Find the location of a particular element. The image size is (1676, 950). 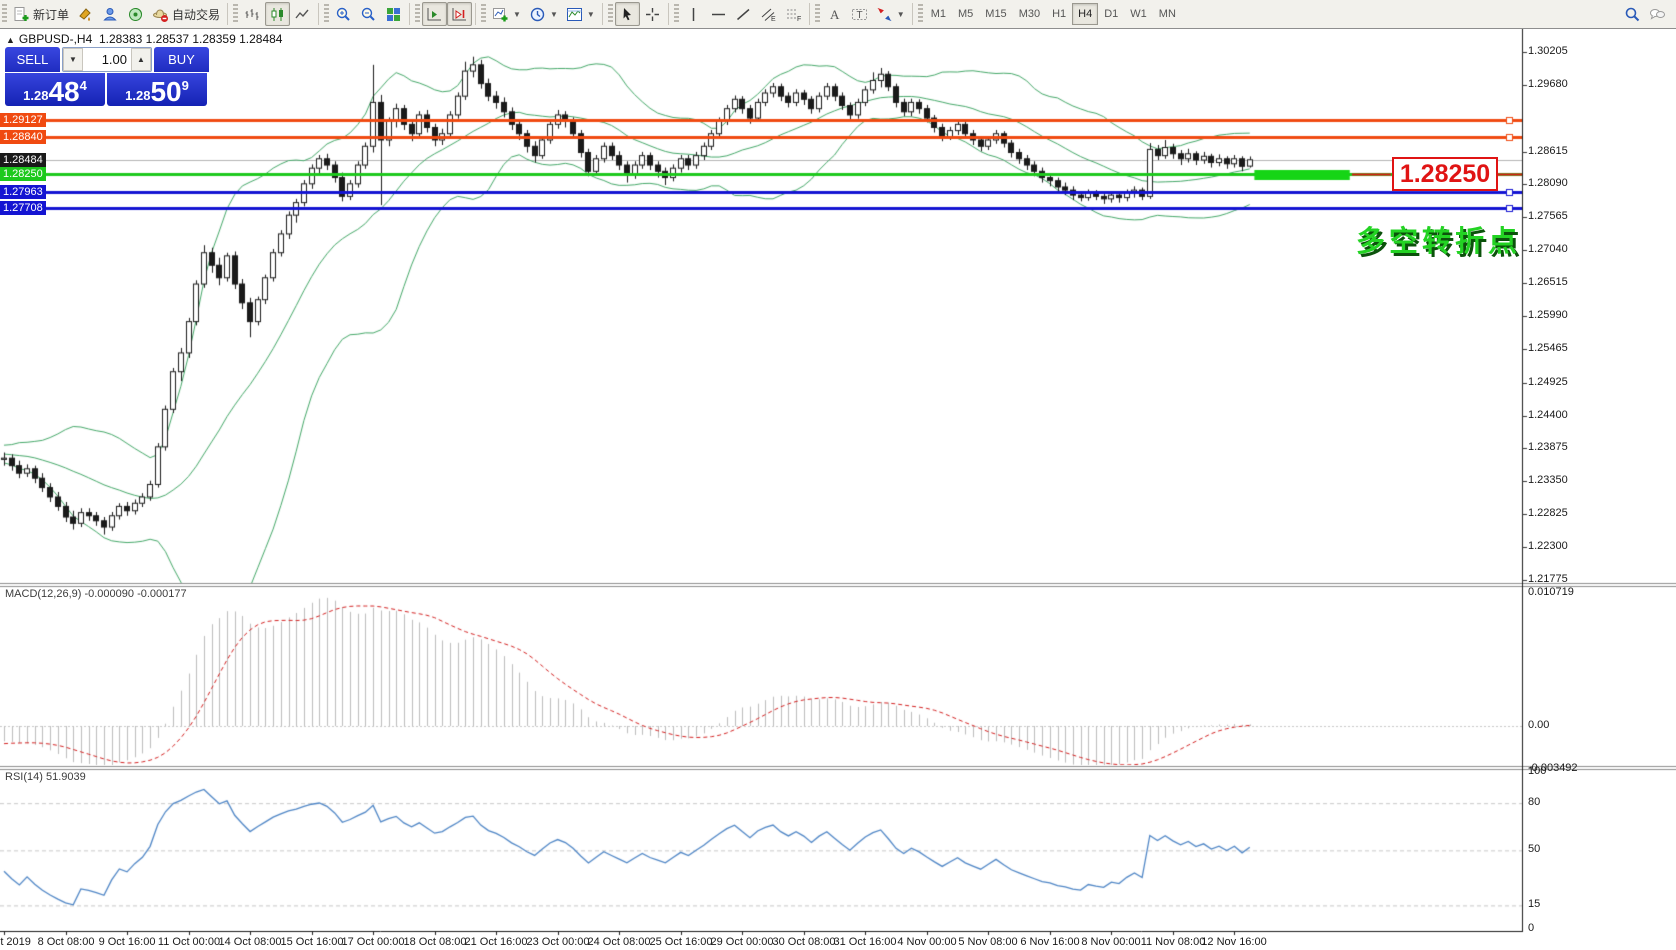

text-label-icon: T is located at coordinates (859, 14).